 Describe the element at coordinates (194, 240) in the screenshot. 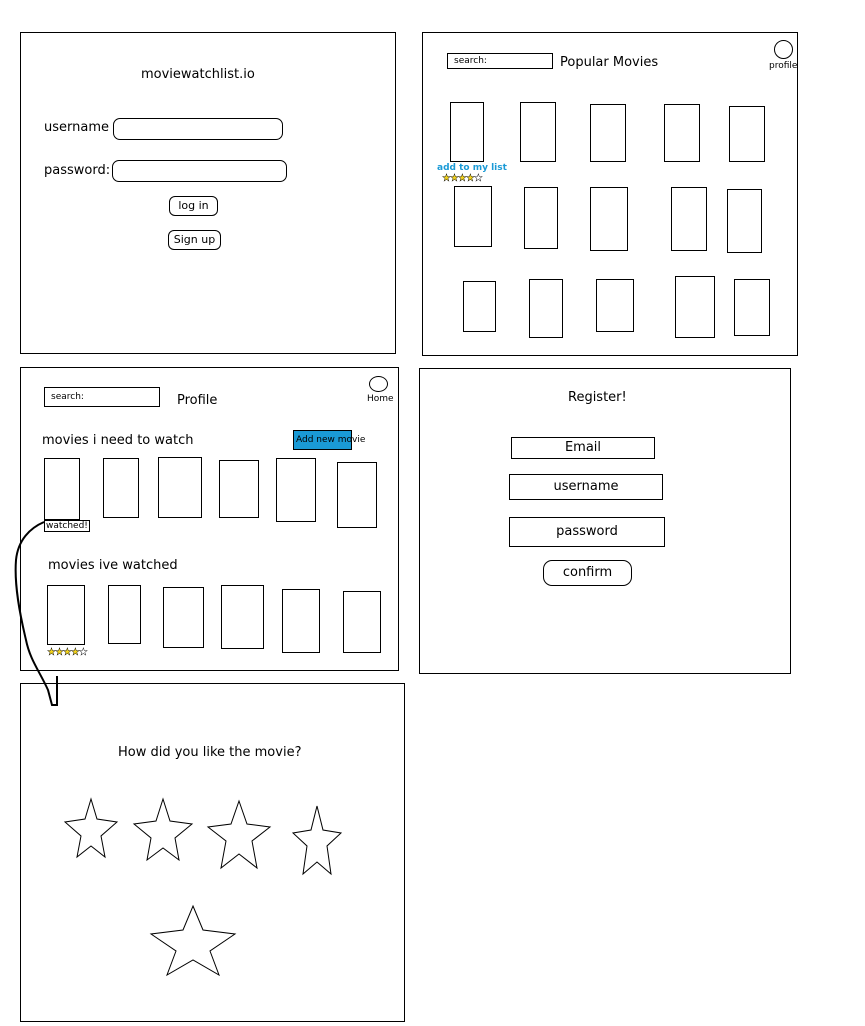

I see `signup-button: Sign up` at that location.